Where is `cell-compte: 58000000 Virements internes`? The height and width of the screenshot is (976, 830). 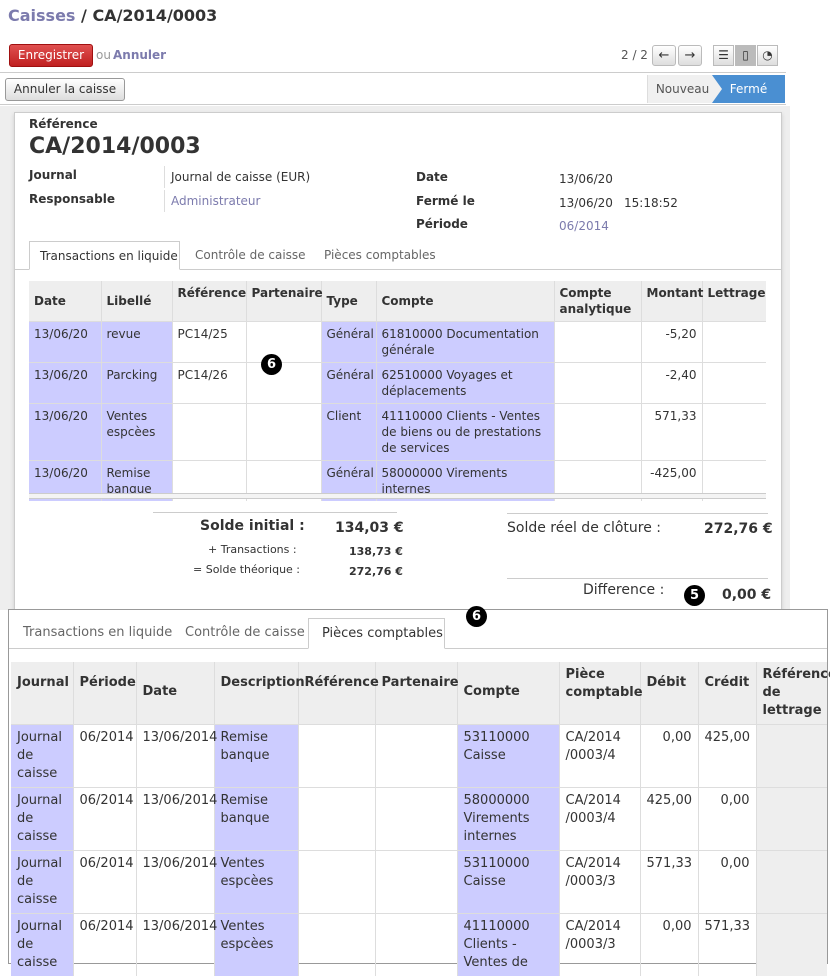 cell-compte: 58000000 Virements internes is located at coordinates (508, 819).